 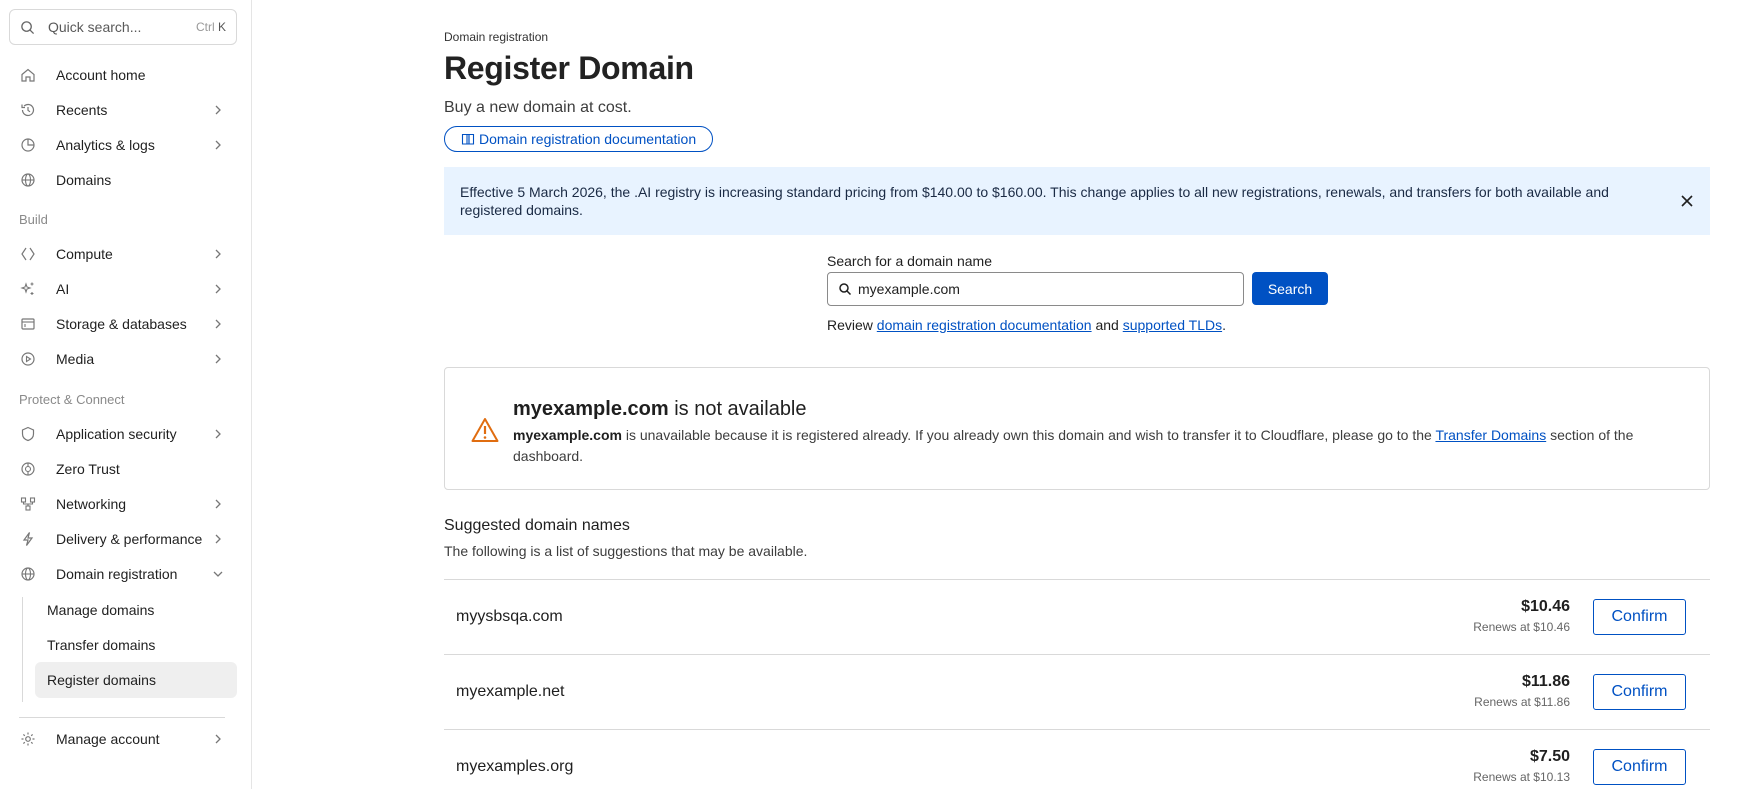 I want to click on domain-search-input: myexample.com, so click(x=1035, y=289).